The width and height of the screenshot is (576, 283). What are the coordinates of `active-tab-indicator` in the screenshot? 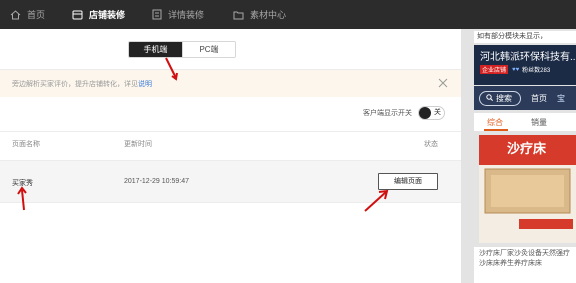 It's located at (496, 130).